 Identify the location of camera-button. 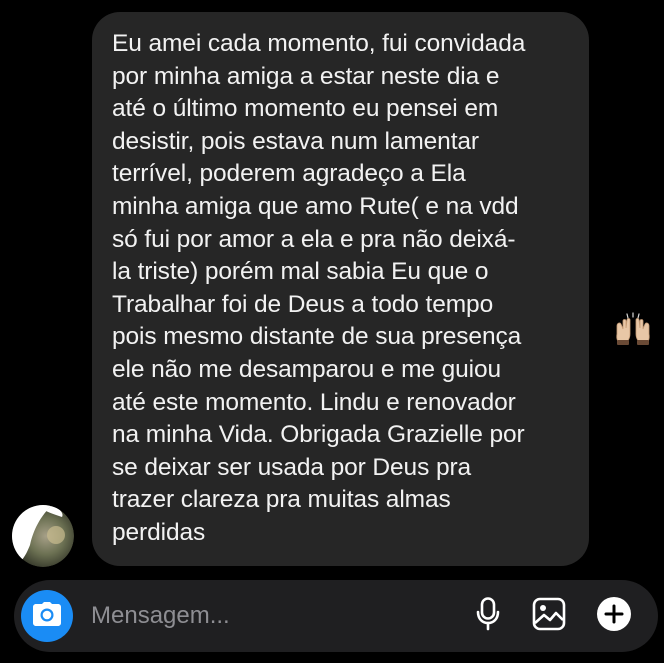
(47, 616).